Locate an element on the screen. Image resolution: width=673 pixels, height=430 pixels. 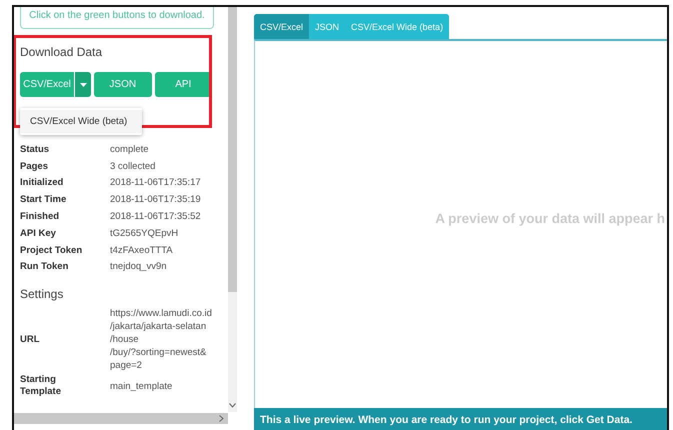
scroll-right-icon is located at coordinates (221, 418).